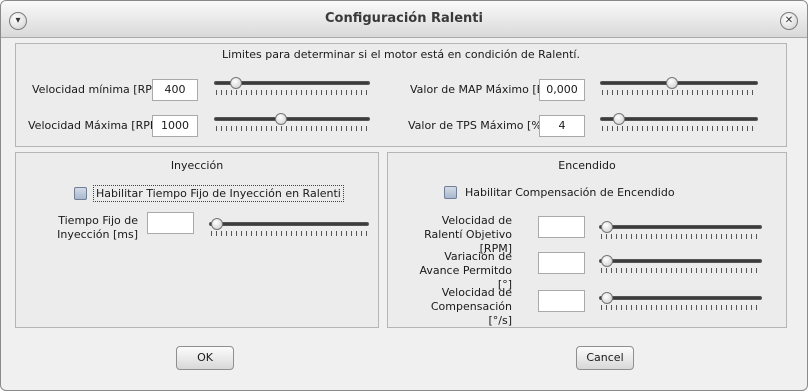 This screenshot has height=391, width=808. What do you see at coordinates (175, 126) in the screenshot?
I see `vel-max-input: 1000` at bounding box center [175, 126].